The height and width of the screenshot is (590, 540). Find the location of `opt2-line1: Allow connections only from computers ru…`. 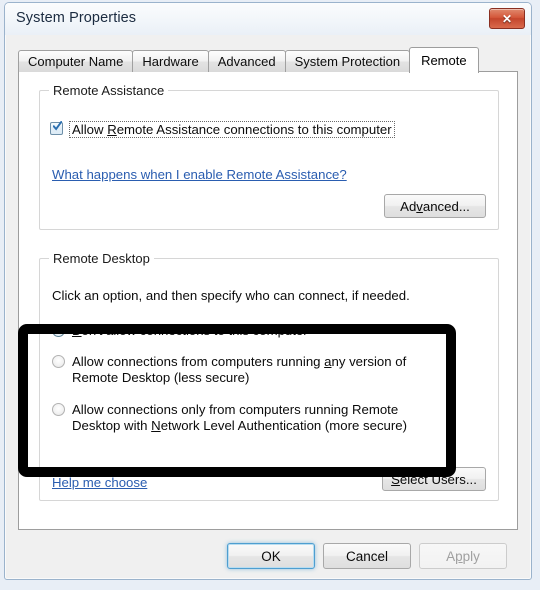

opt2-line1: Allow connections only from computers ru… is located at coordinates (235, 409).